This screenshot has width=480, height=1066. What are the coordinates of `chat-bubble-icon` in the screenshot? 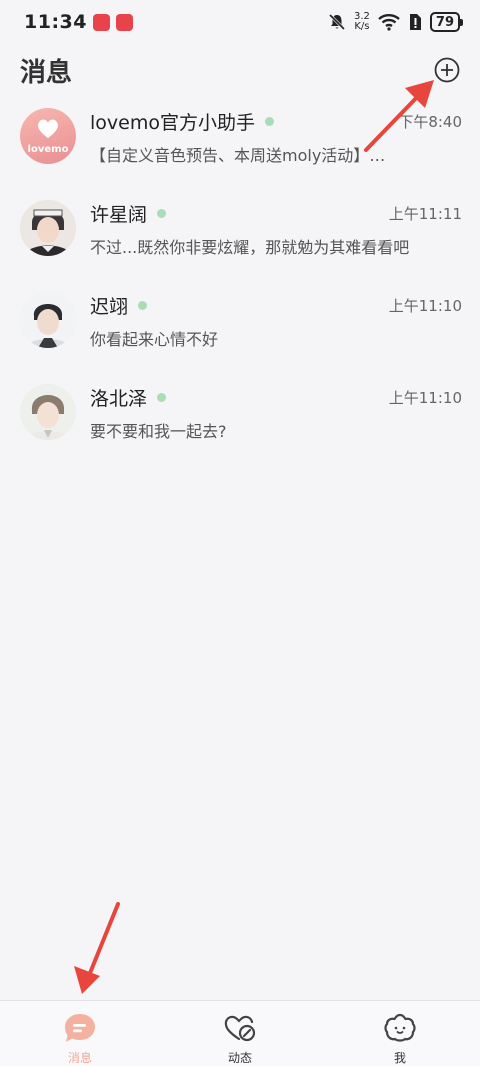 It's located at (80, 1028).